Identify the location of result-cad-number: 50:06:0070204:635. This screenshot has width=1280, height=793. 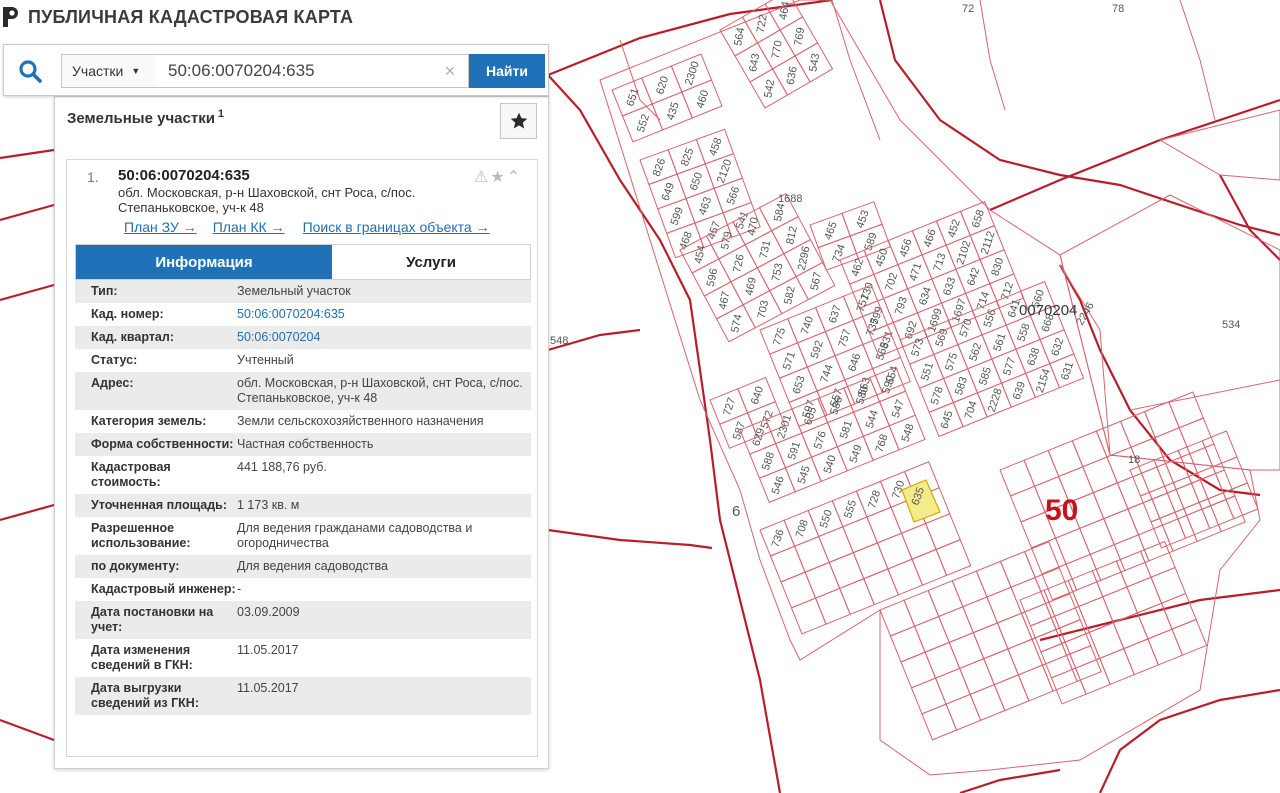
(184, 175).